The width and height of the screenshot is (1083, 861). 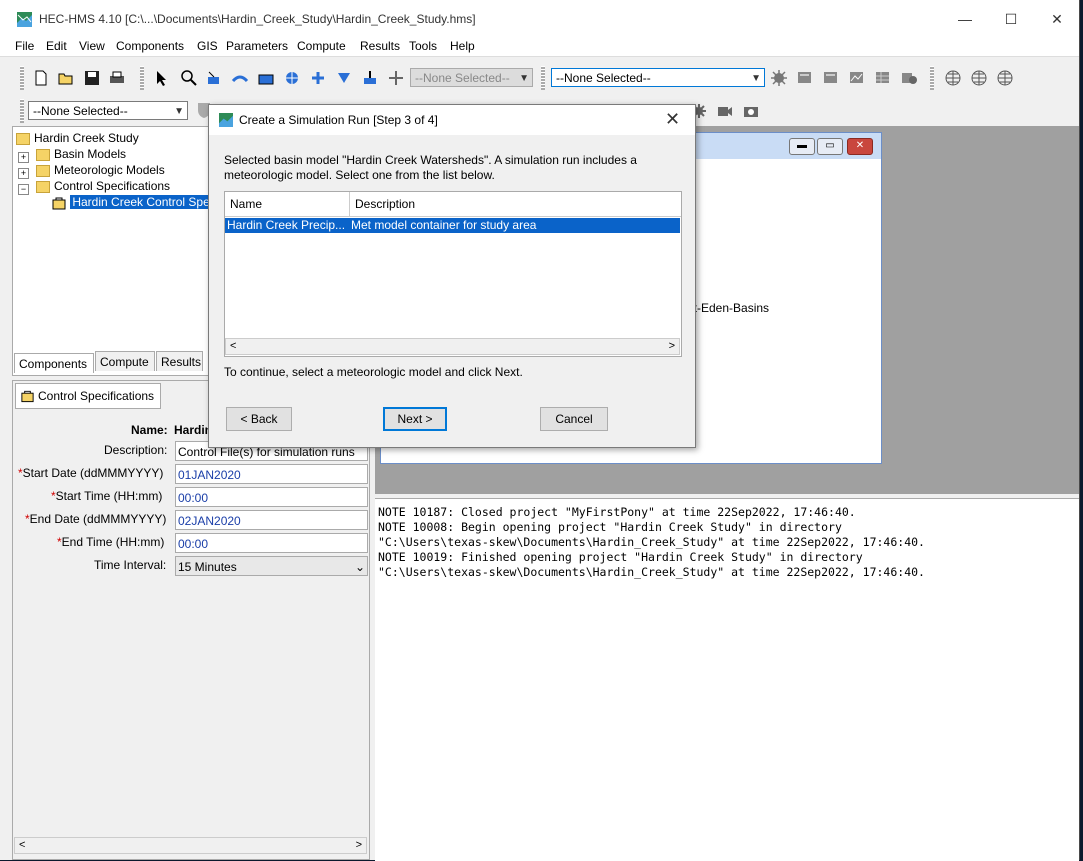 What do you see at coordinates (96, 396) in the screenshot?
I see `properties-header-label: Control Specifications` at bounding box center [96, 396].